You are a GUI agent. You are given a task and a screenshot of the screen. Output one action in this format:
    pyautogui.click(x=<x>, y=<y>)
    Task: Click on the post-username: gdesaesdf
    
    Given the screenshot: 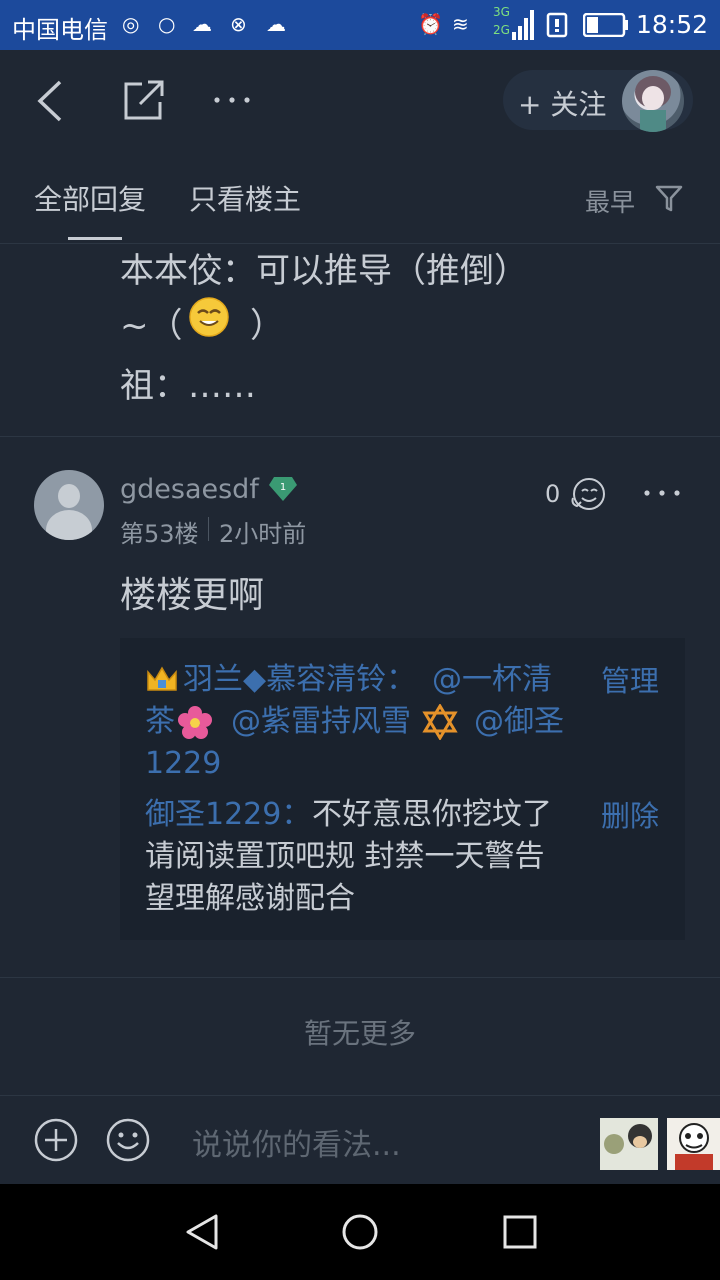 What is the action you would take?
    pyautogui.click(x=189, y=489)
    